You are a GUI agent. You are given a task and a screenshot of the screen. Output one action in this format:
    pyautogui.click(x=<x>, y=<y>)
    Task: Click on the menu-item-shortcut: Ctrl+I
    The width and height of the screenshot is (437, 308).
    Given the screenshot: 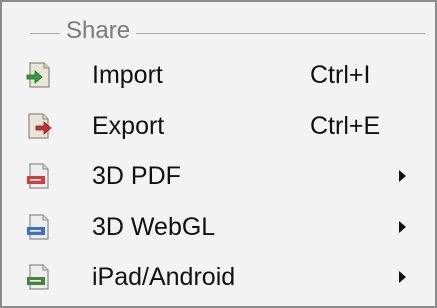 What is the action you would take?
    pyautogui.click(x=340, y=75)
    